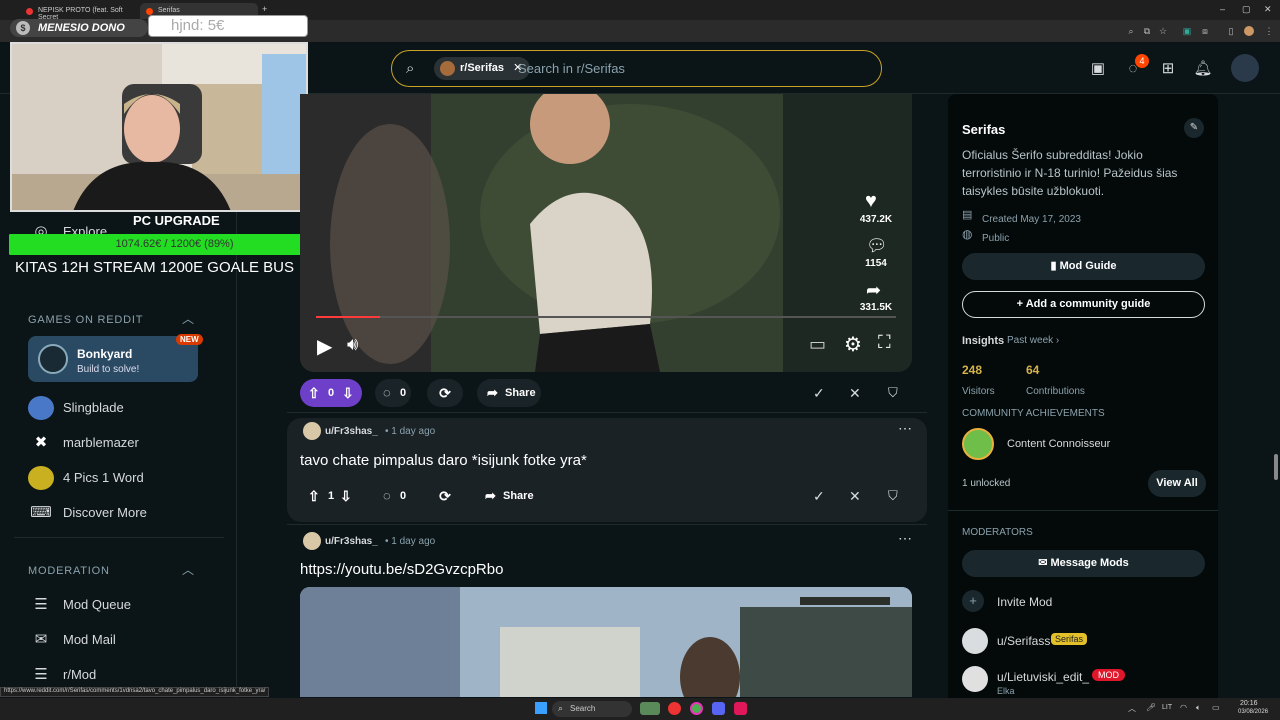  What do you see at coordinates (401, 569) in the screenshot?
I see `post-link-title: https://youtu.be/sD2GvzcpRbo` at bounding box center [401, 569].